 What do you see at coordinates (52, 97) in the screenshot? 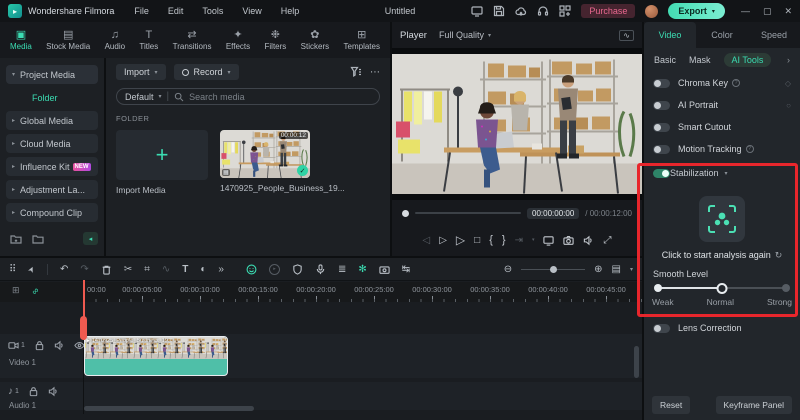
I see `sidebar-item-folder: Folder` at bounding box center [52, 97].